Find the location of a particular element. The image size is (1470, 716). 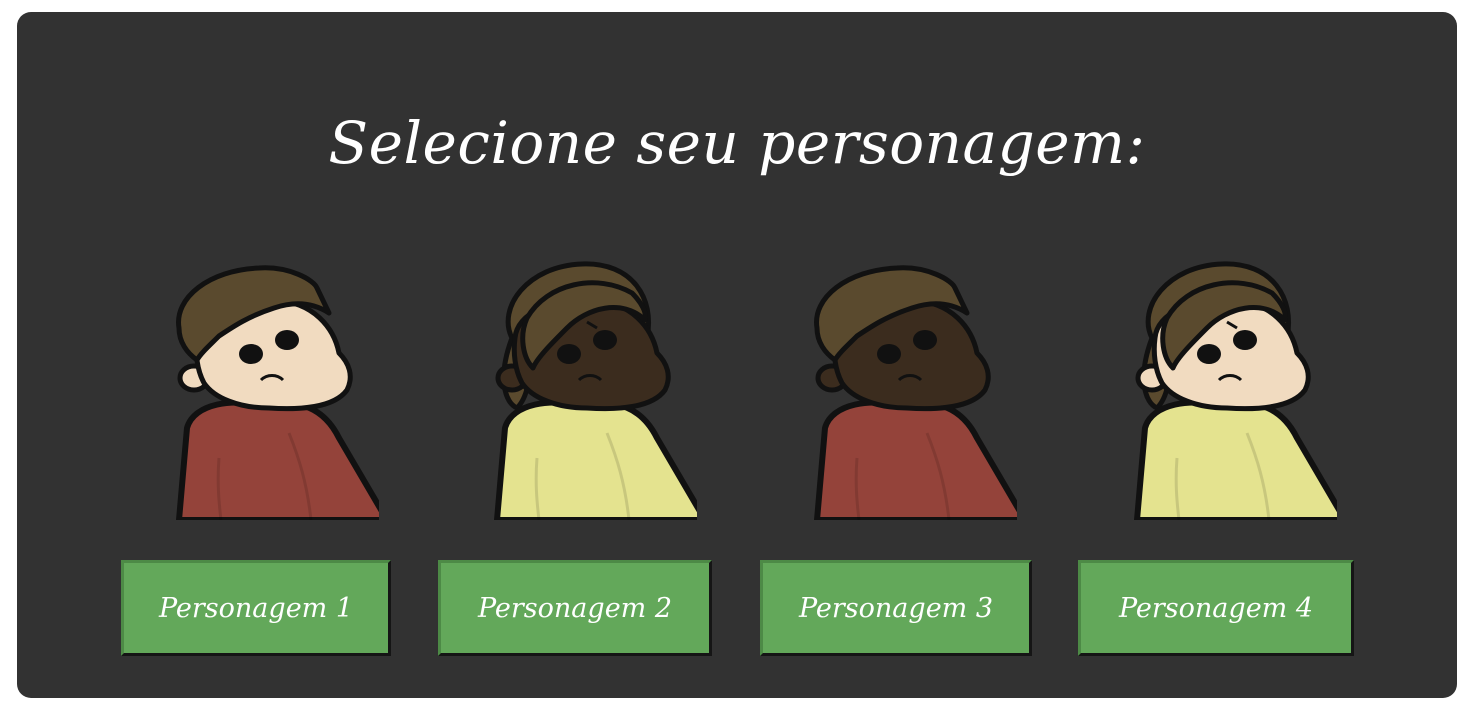

character-1-portrait is located at coordinates (259, 389).